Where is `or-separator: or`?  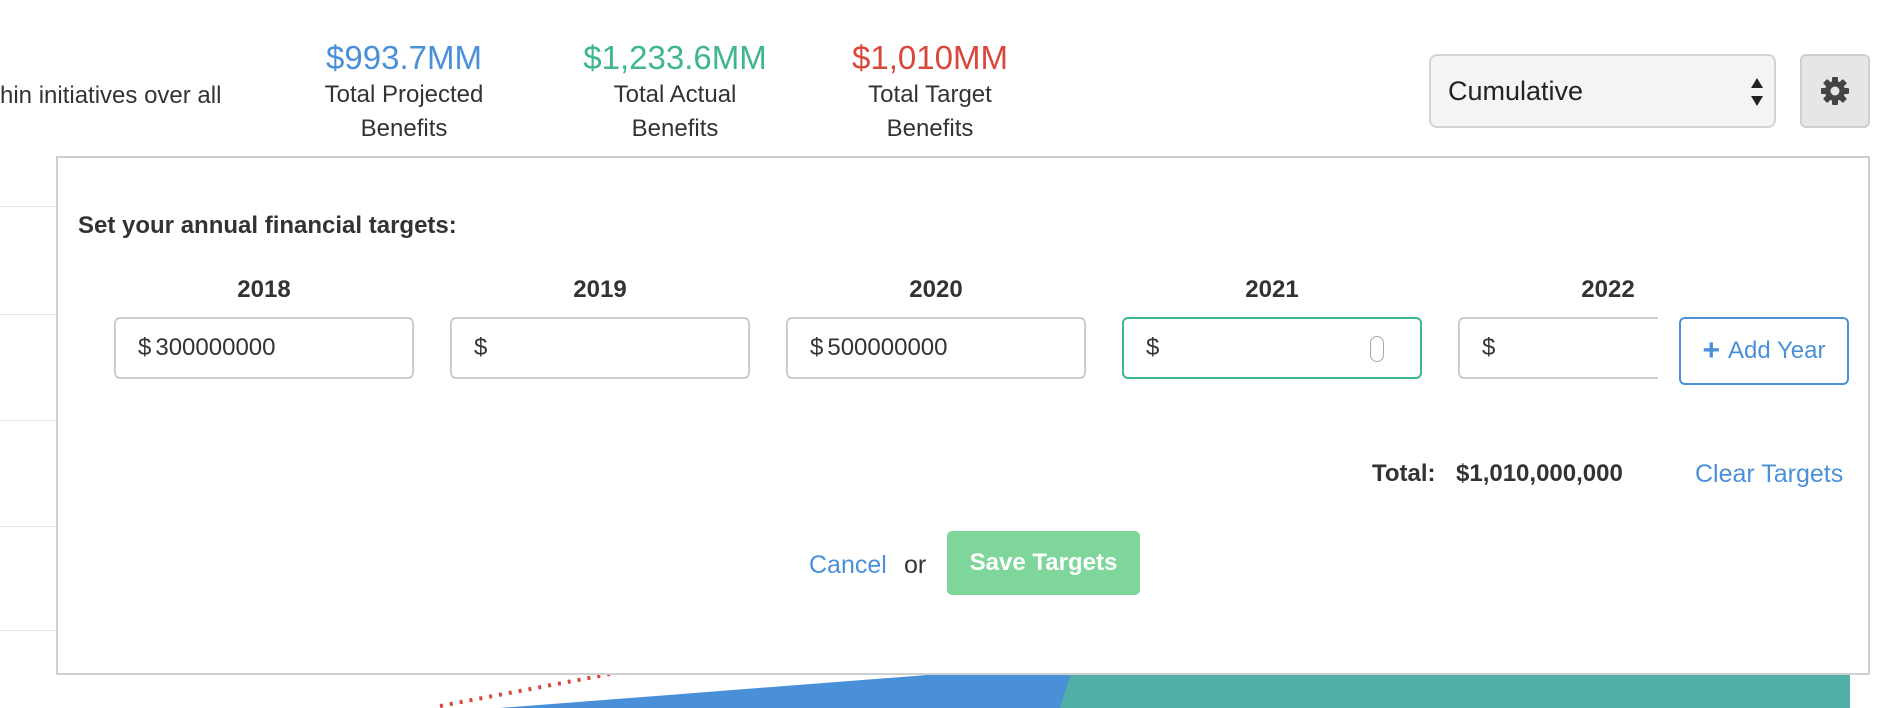
or-separator: or is located at coordinates (915, 565).